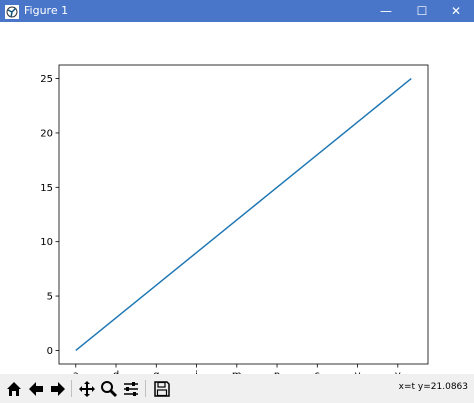 The image size is (474, 403). I want to click on cursor-coordinates: x=t y=21.0863, so click(433, 387).